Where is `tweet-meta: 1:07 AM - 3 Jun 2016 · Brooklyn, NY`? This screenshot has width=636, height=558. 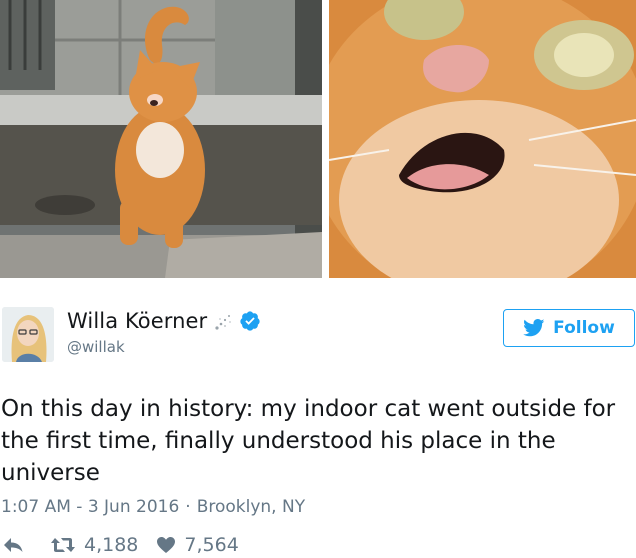 tweet-meta: 1:07 AM - 3 Jun 2016 · Brooklyn, NY is located at coordinates (153, 507).